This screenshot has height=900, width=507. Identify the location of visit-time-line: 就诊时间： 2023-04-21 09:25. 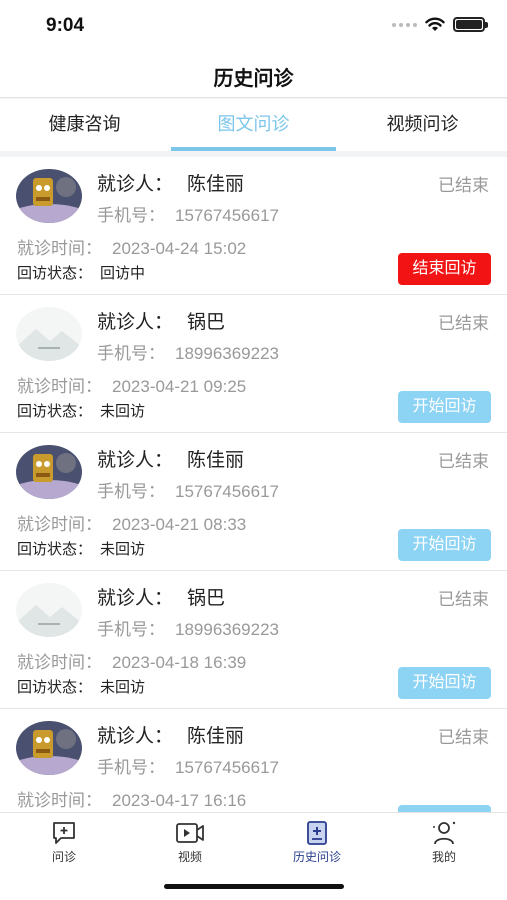
(132, 386).